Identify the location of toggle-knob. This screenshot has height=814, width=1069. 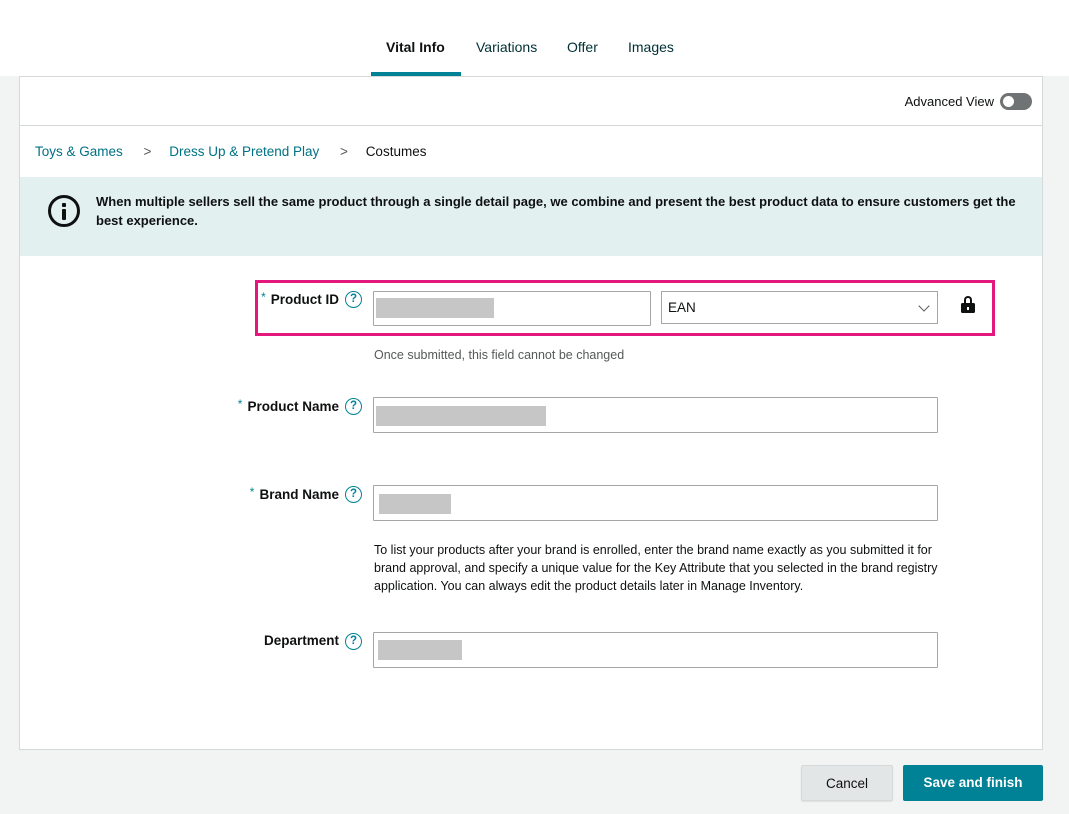
(1008, 101).